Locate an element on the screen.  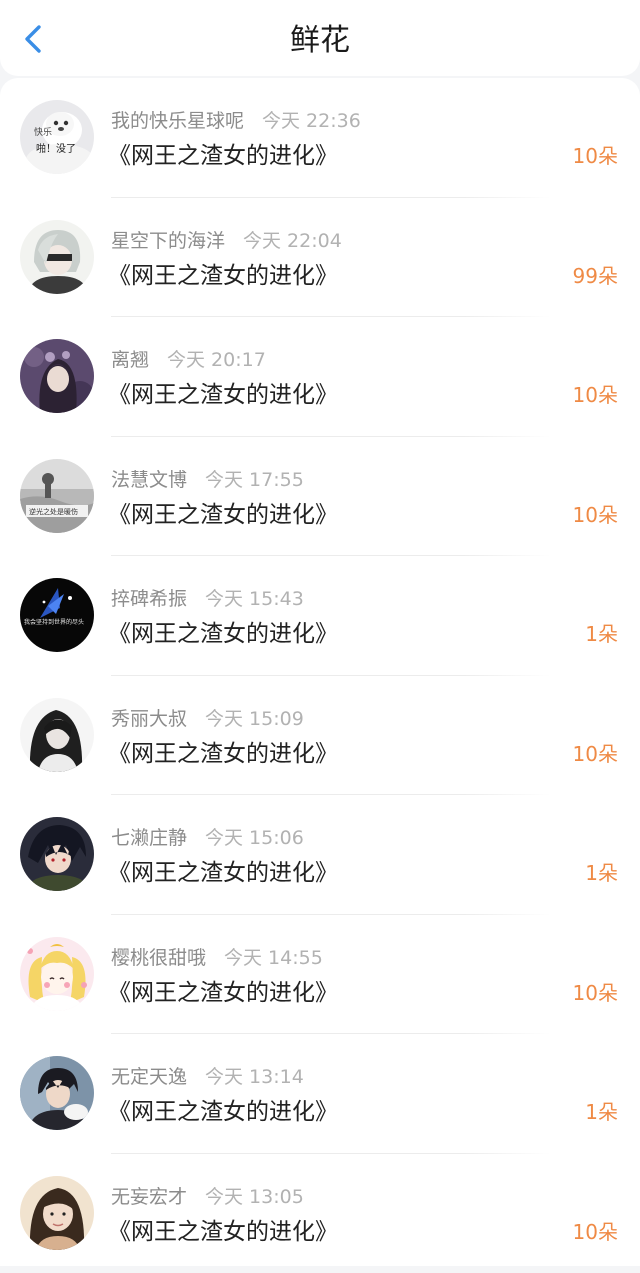
user-line: 秀丽大叔今天 15:09 is located at coordinates (207, 717).